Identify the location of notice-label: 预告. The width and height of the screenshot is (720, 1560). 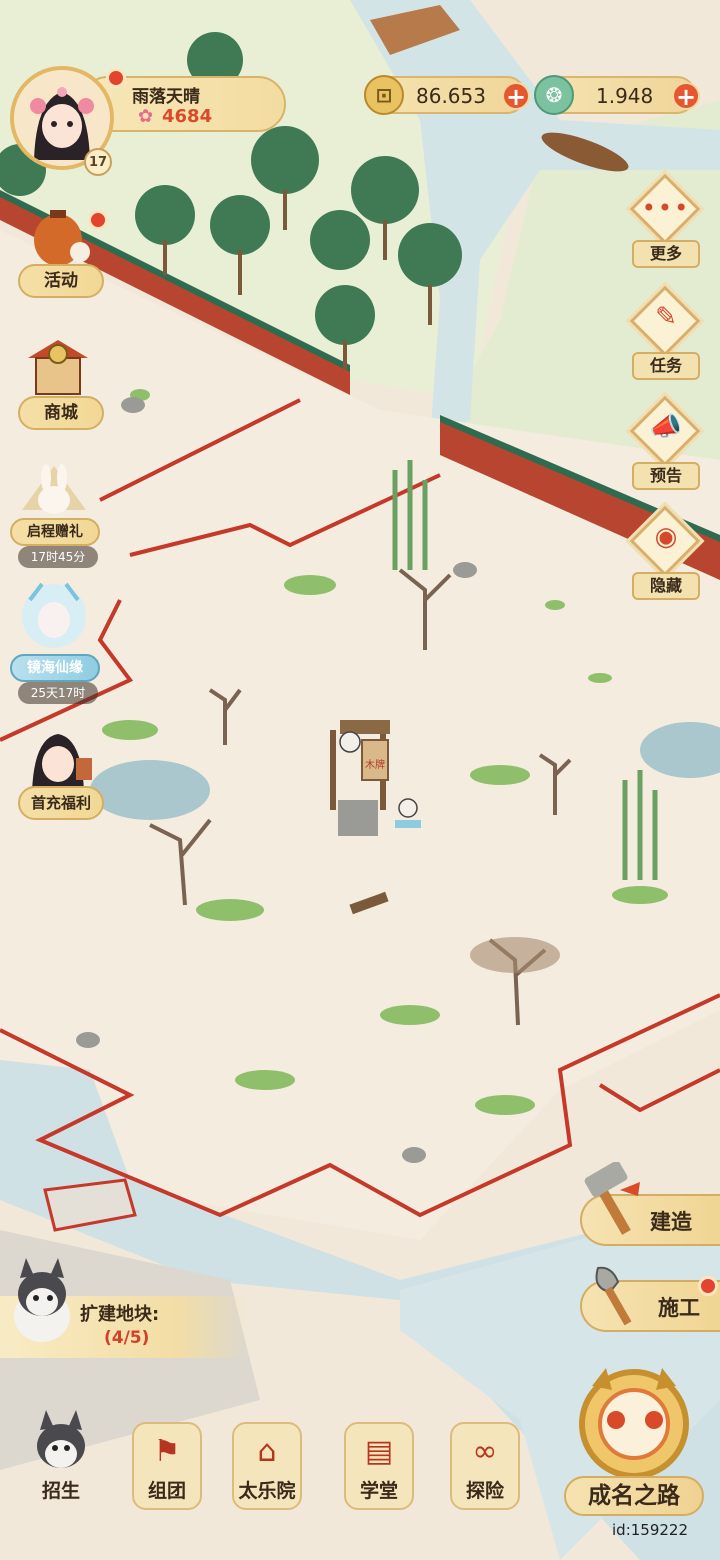
(666, 476).